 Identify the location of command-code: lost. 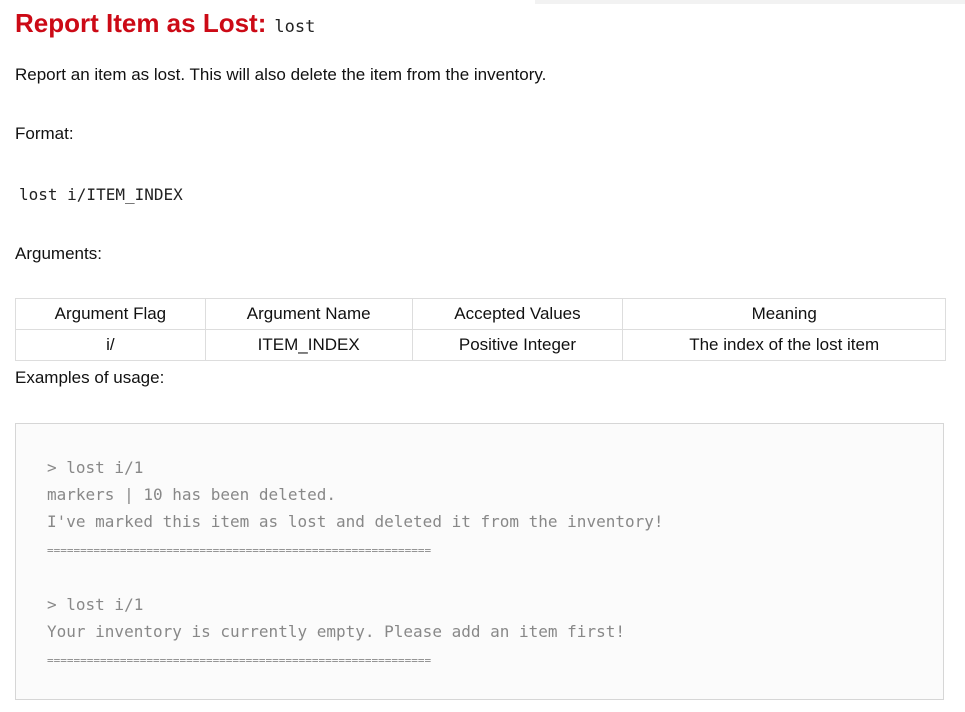
(295, 27).